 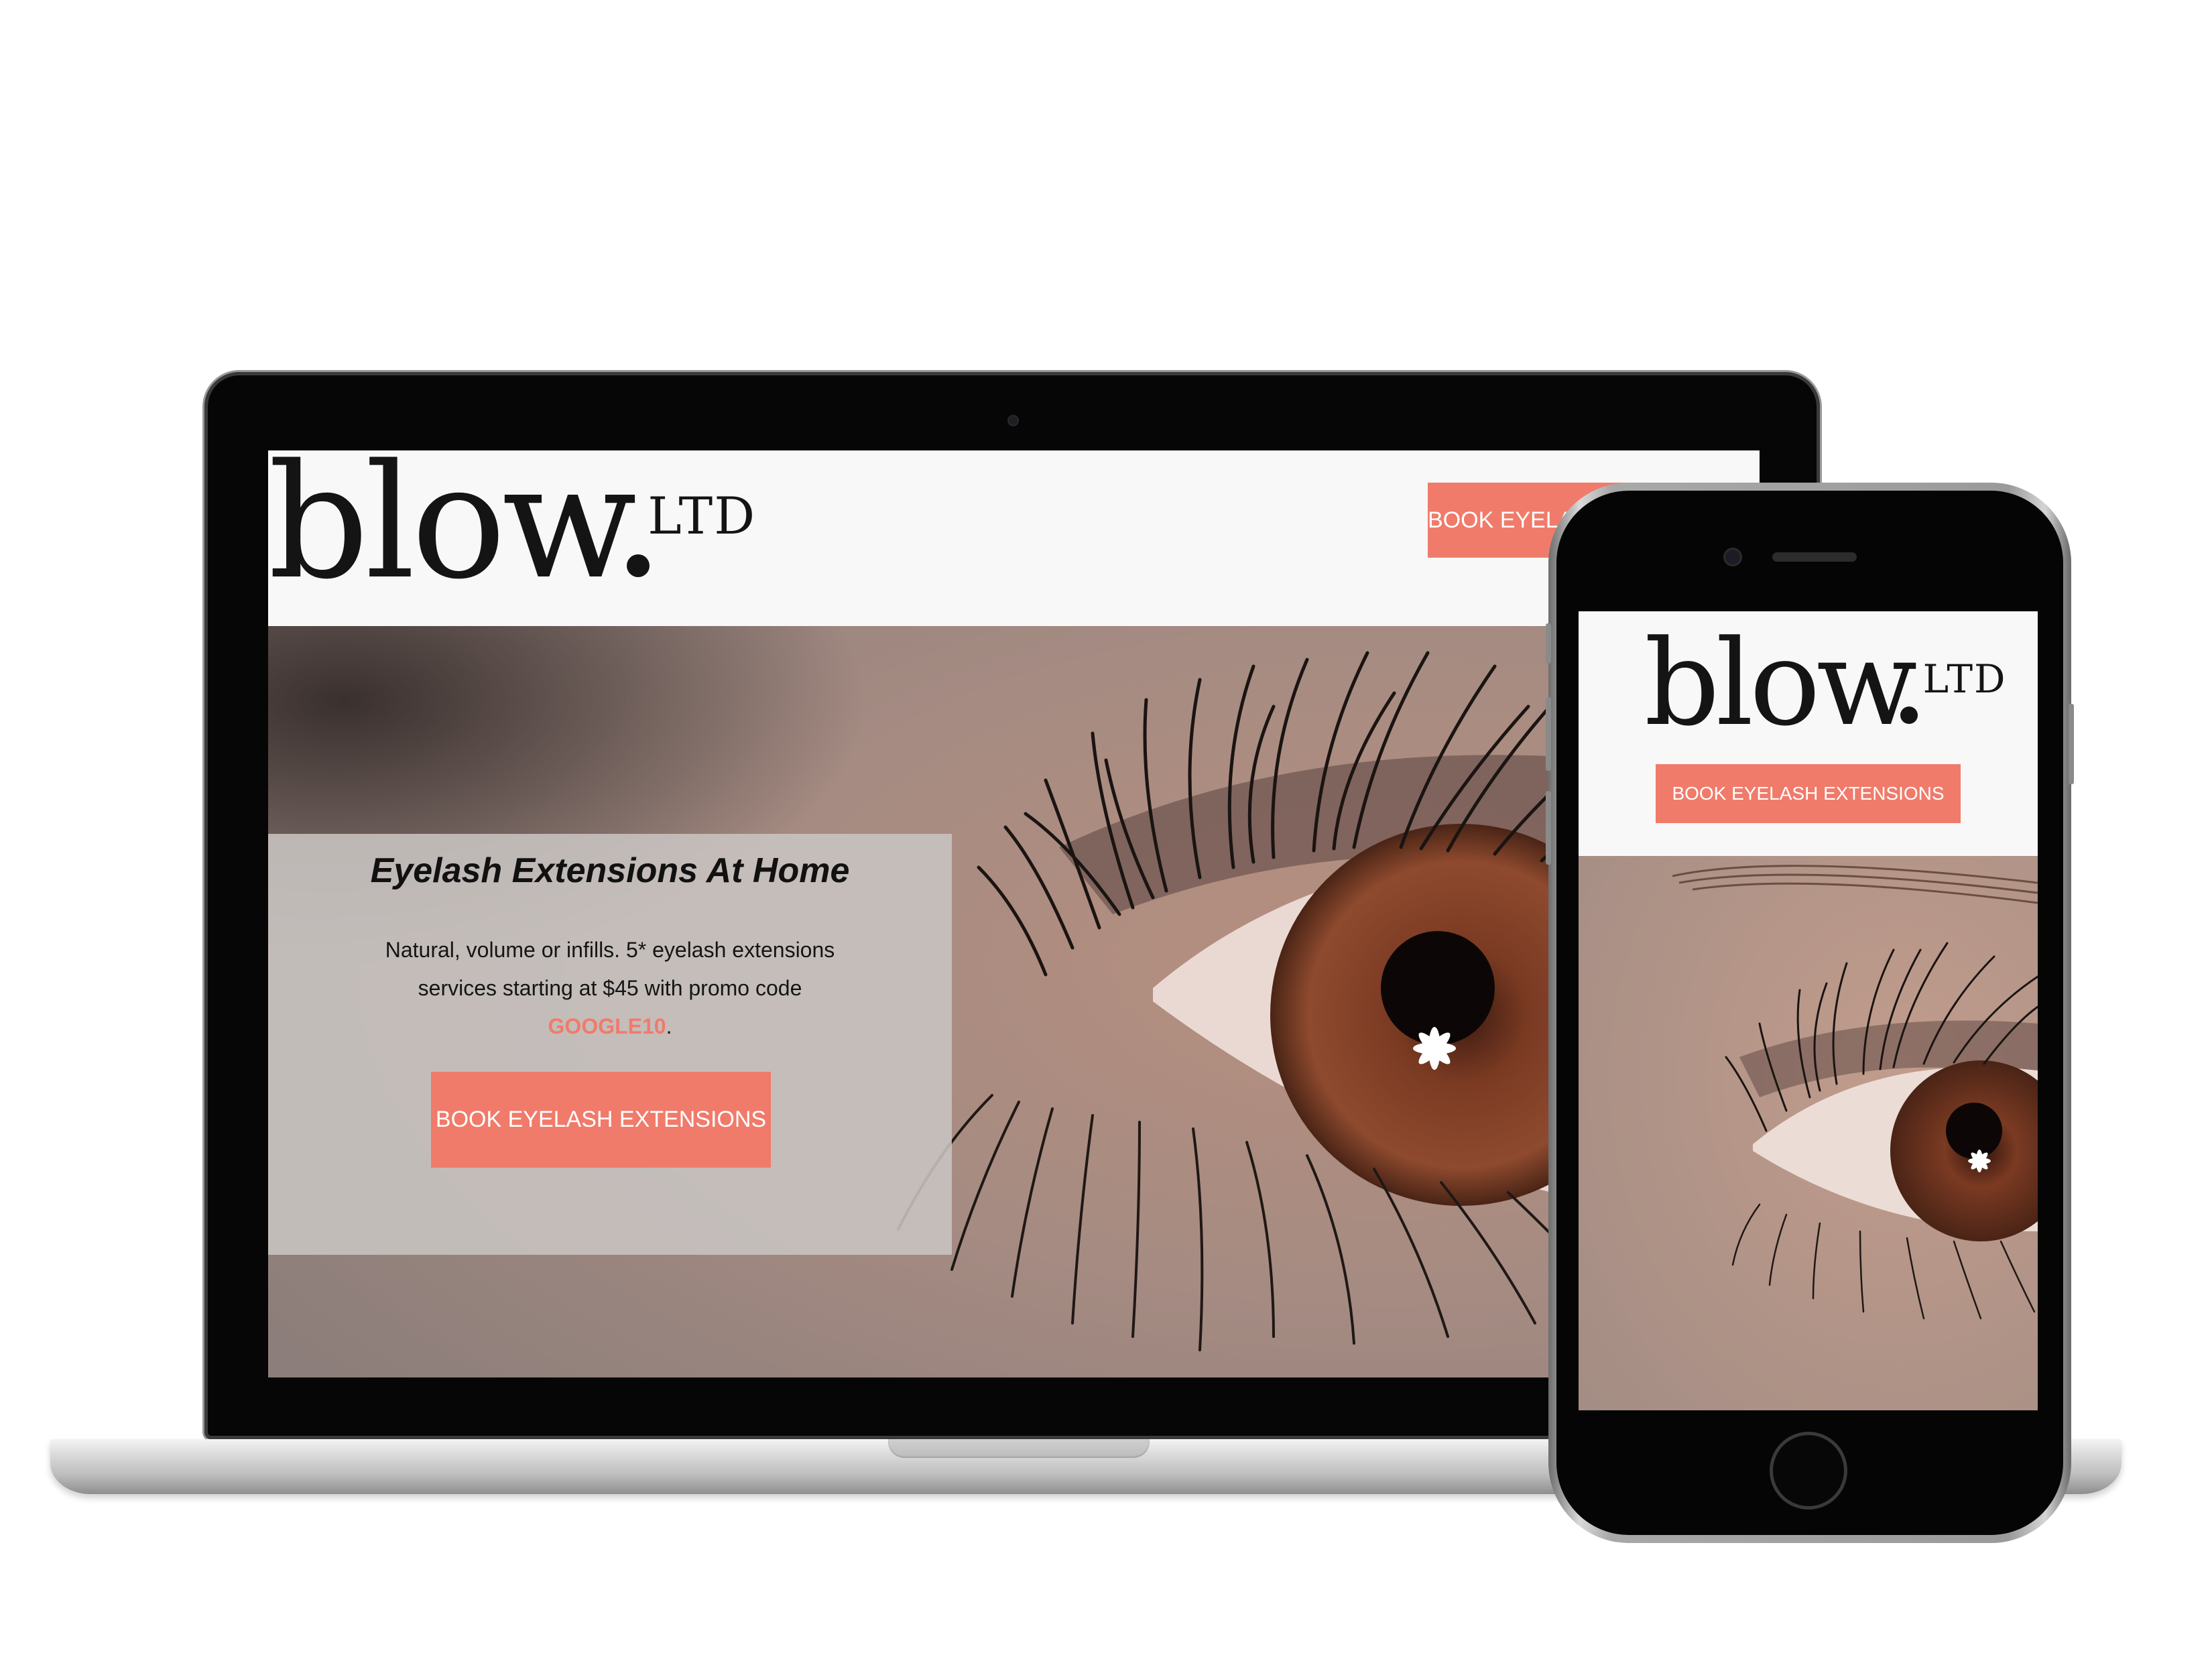 What do you see at coordinates (610, 870) in the screenshot?
I see `promo-title: Eyelash Extensions At Home` at bounding box center [610, 870].